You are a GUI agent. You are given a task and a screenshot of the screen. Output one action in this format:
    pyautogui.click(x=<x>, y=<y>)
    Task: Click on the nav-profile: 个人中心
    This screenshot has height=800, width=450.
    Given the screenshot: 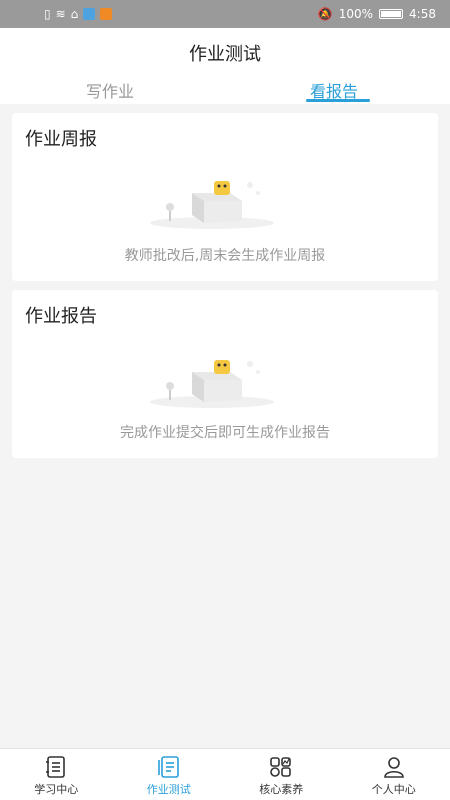 What is the action you would take?
    pyautogui.click(x=394, y=774)
    